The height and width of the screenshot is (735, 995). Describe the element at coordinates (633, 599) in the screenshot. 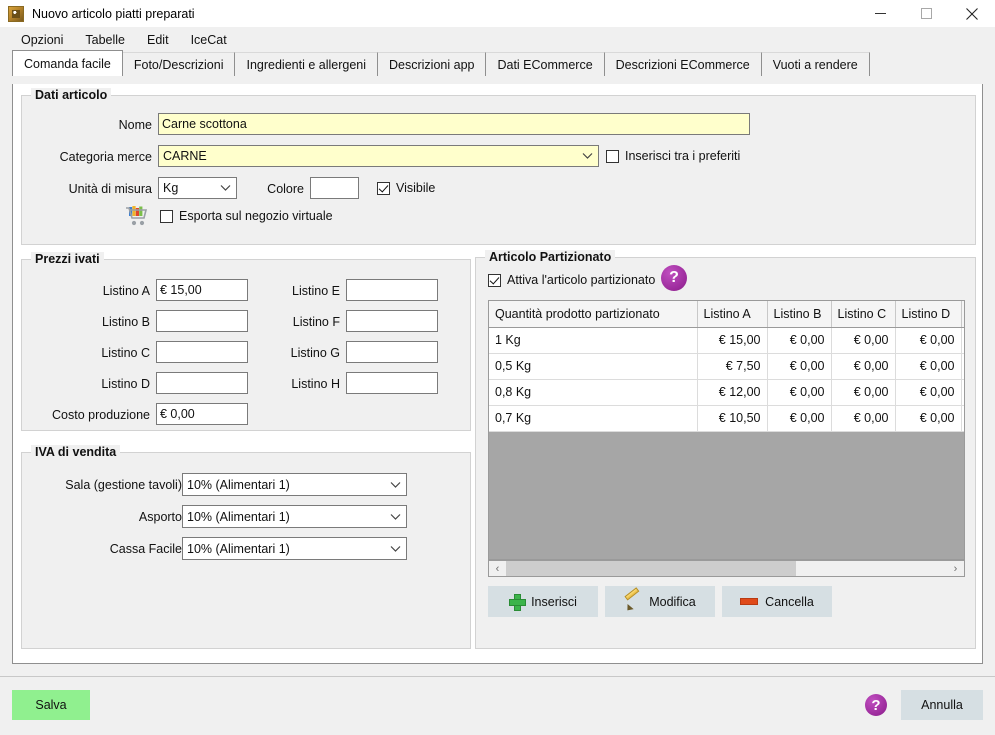

I see `pencil-icon` at that location.